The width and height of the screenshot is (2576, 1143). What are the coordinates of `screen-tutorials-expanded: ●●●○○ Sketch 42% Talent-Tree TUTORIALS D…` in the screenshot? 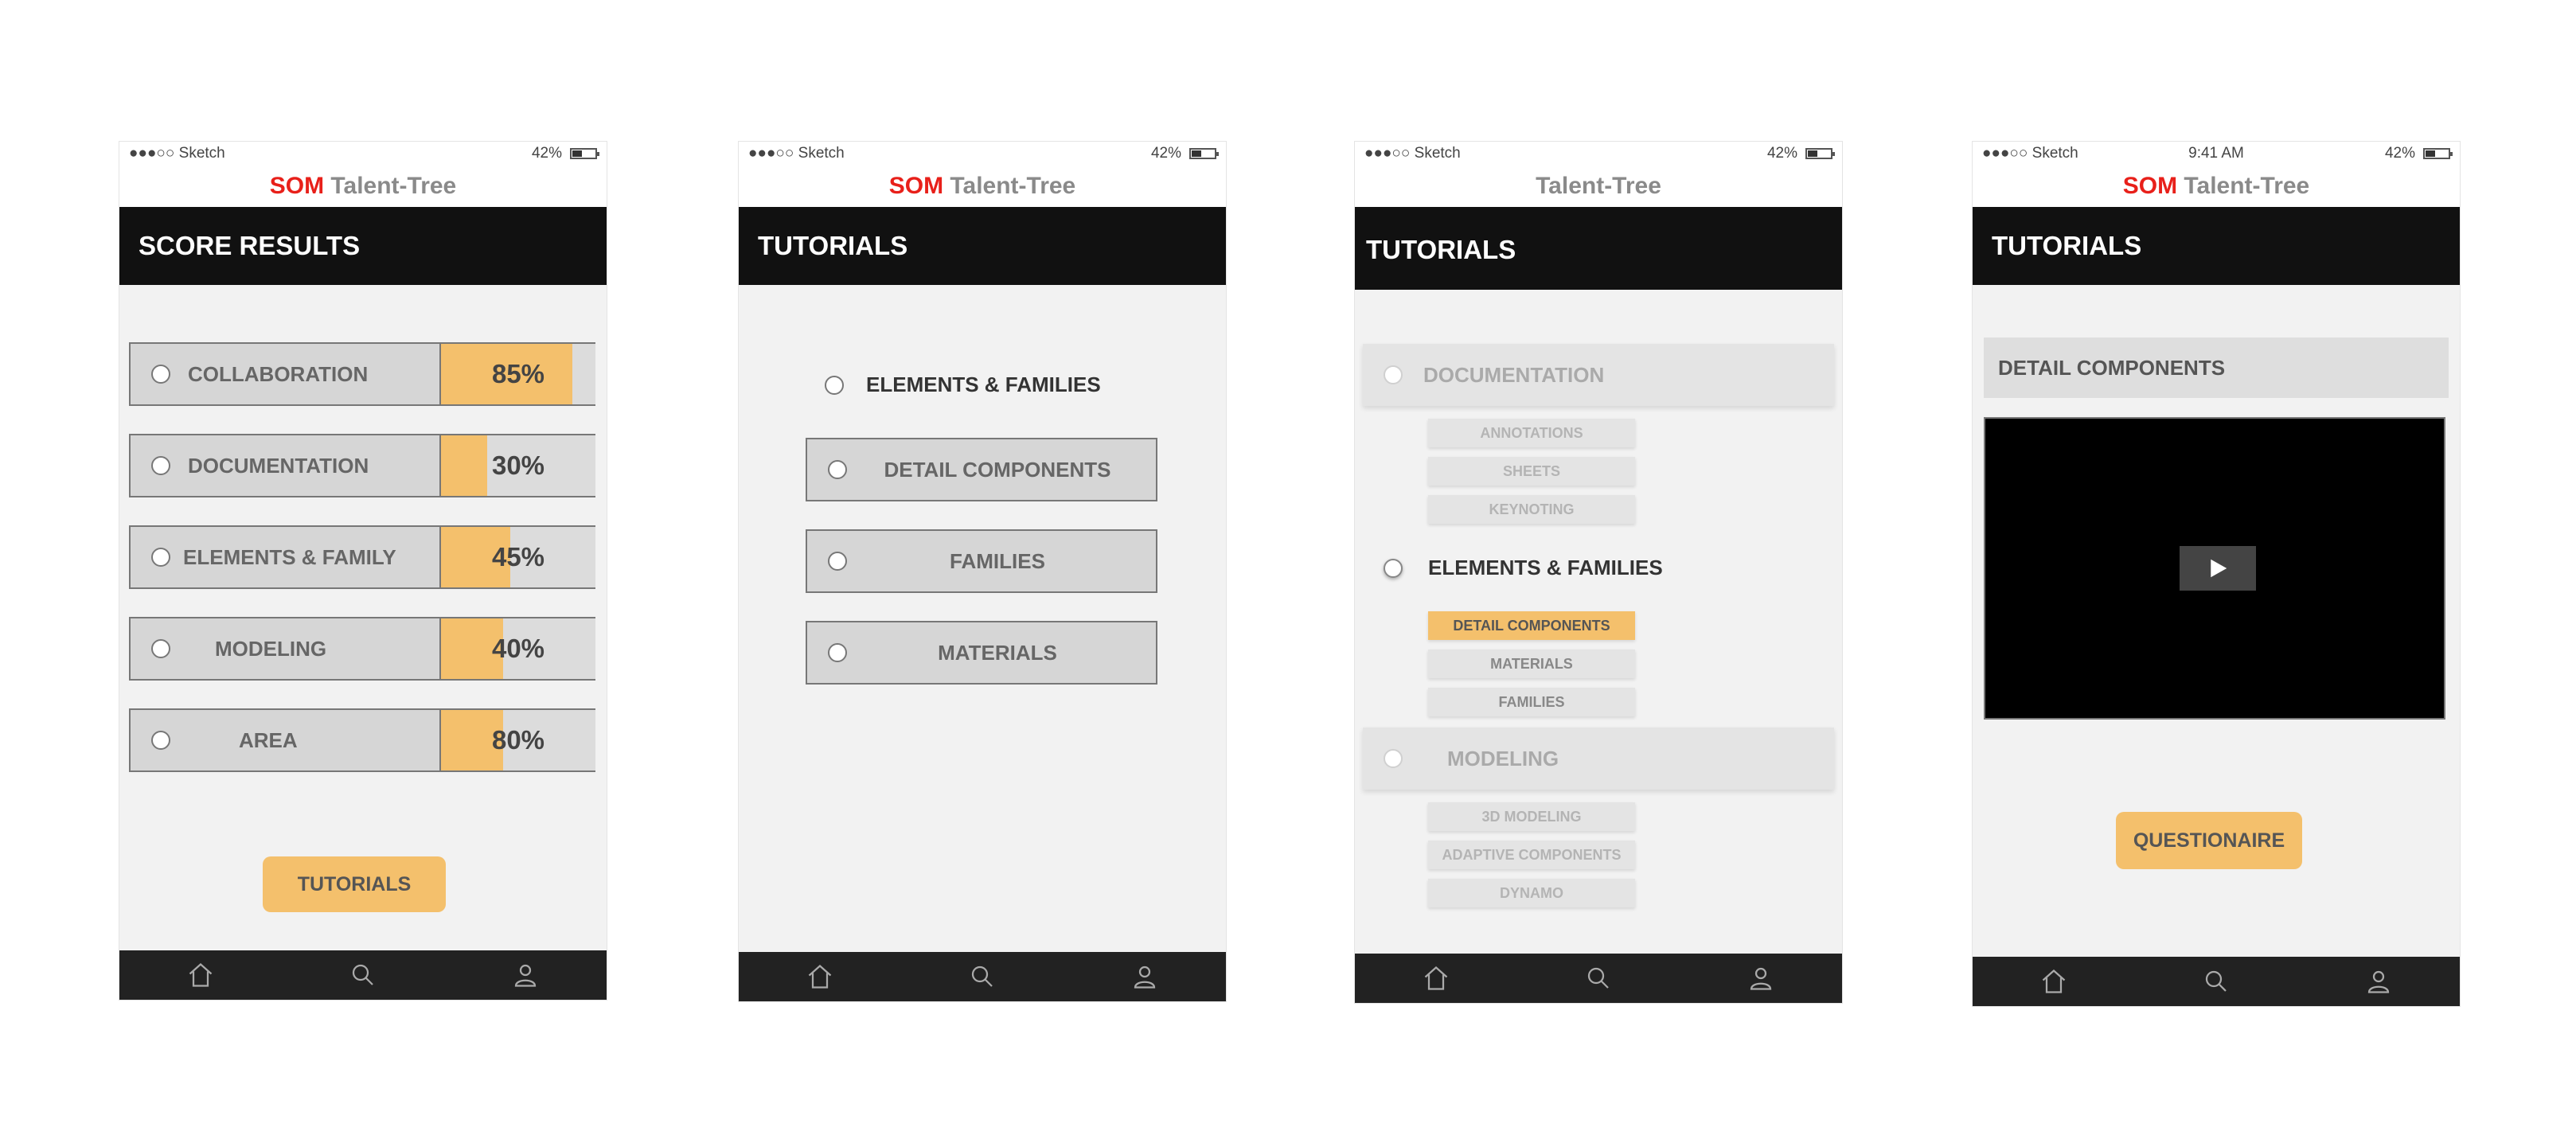 It's located at (1598, 572).